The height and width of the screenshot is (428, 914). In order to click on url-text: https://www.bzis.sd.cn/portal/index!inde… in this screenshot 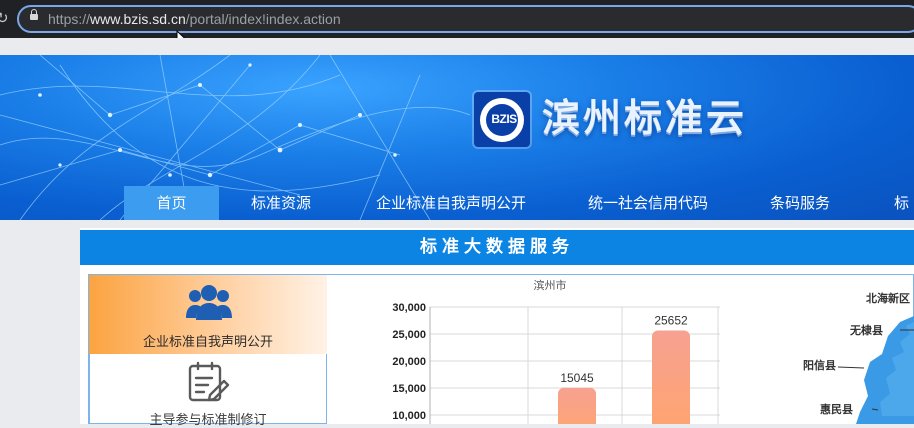, I will do `click(194, 19)`.